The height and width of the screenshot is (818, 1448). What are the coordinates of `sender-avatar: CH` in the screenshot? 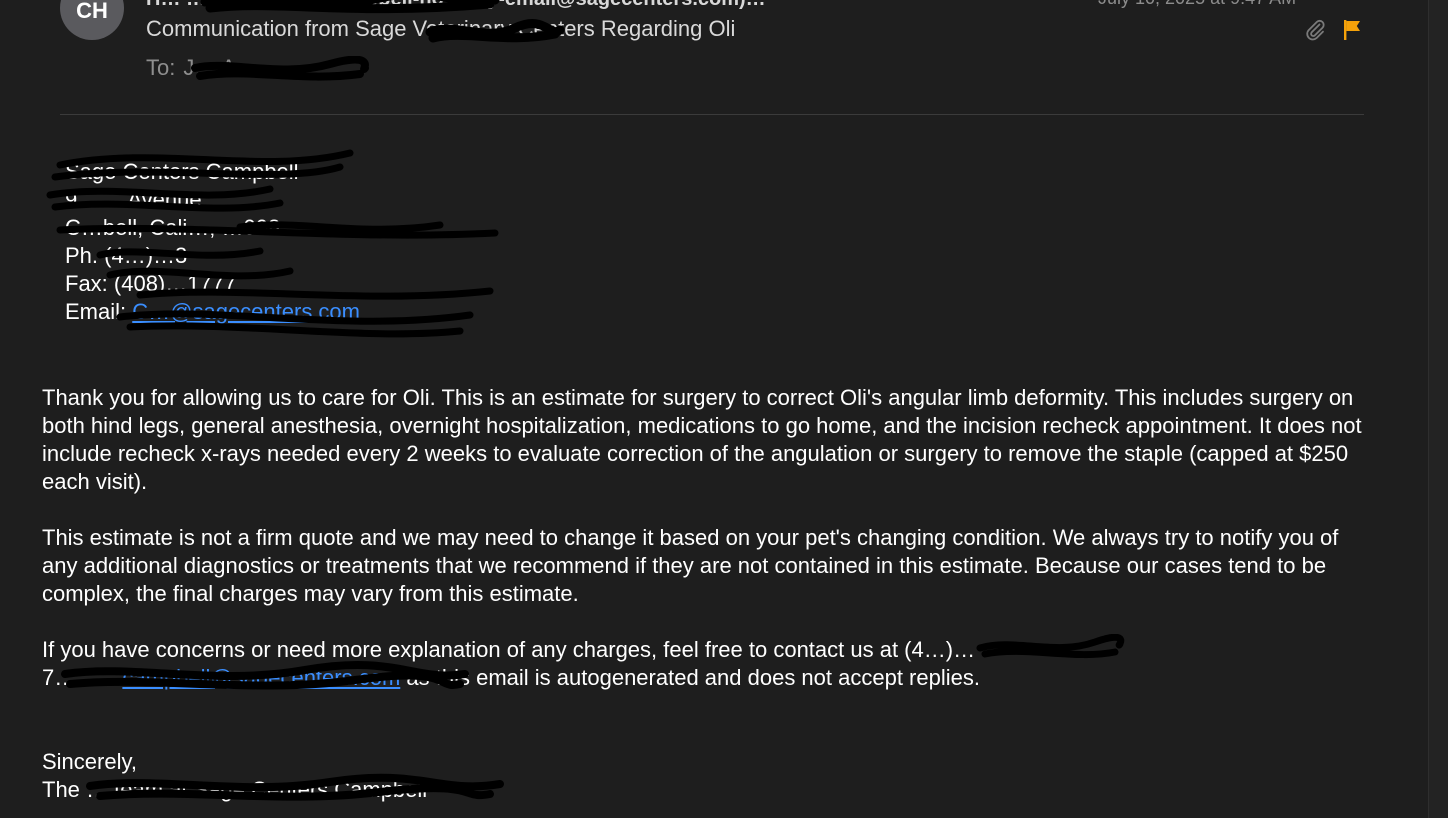 It's located at (92, 20).